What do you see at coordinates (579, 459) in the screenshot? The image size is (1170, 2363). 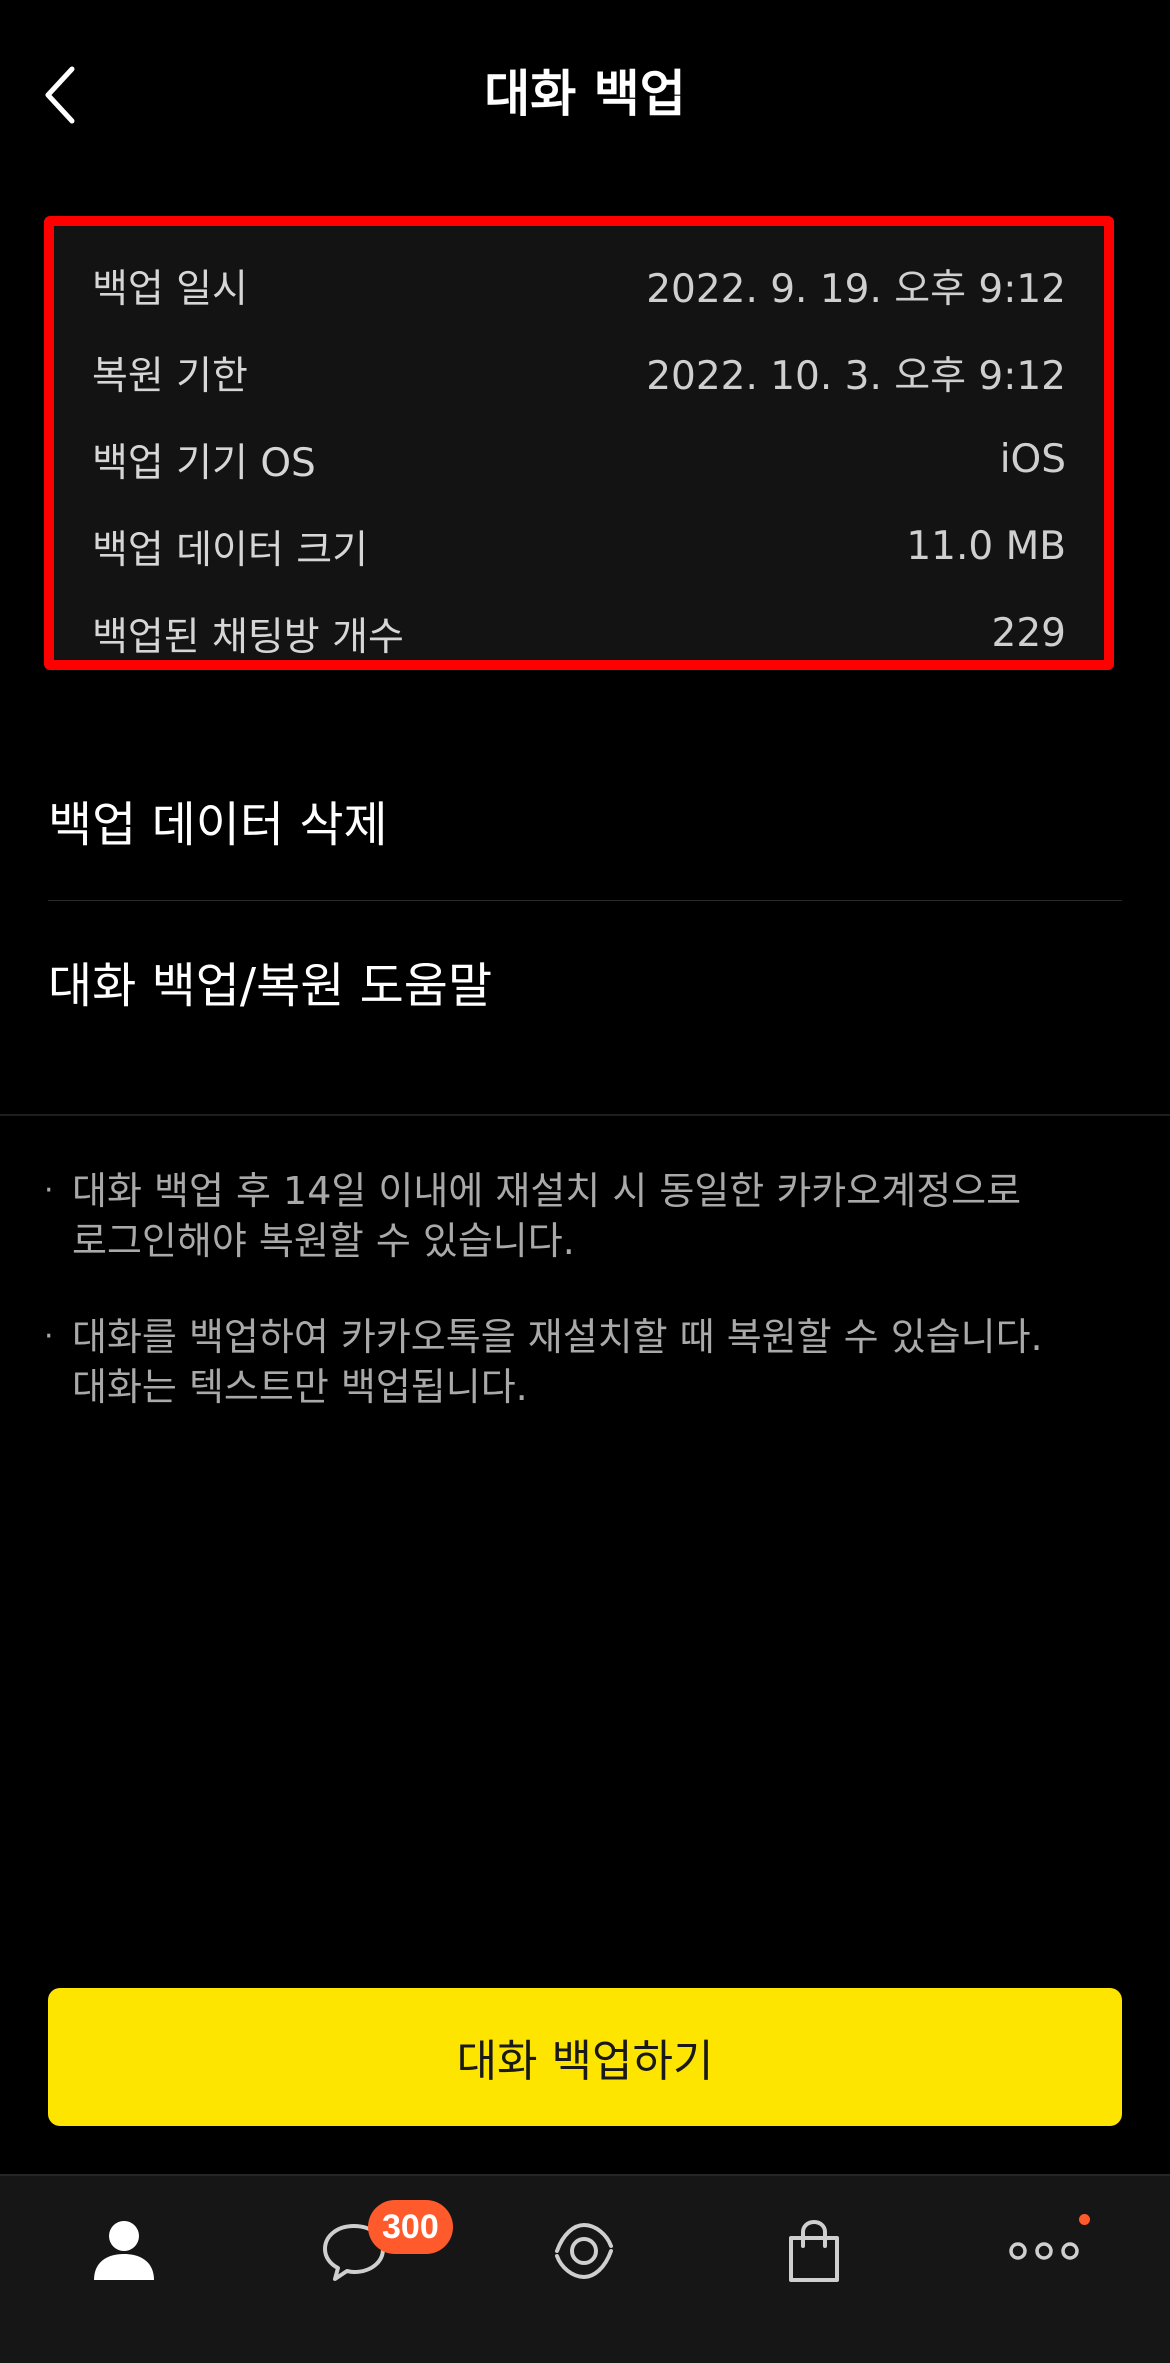 I see `info-row-device-os: 백업 기기 OS iOS` at bounding box center [579, 459].